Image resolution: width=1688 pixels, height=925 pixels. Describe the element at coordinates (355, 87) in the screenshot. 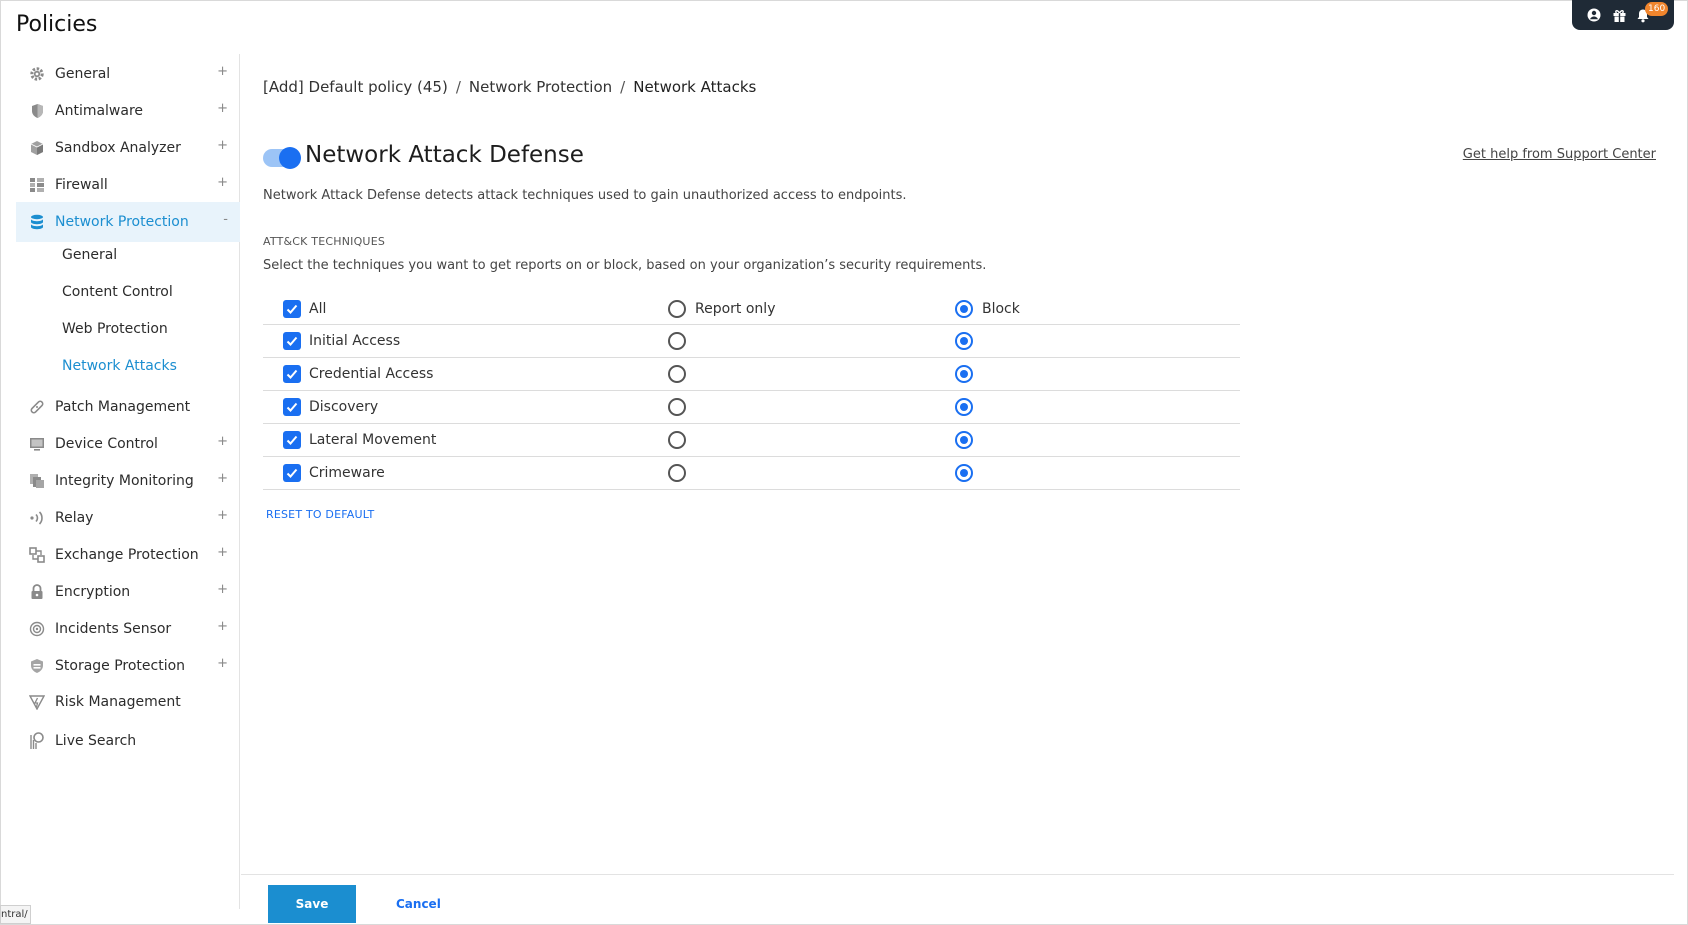

I see `breadcrumb-item-policy: [Add] Default policy (45)` at that location.